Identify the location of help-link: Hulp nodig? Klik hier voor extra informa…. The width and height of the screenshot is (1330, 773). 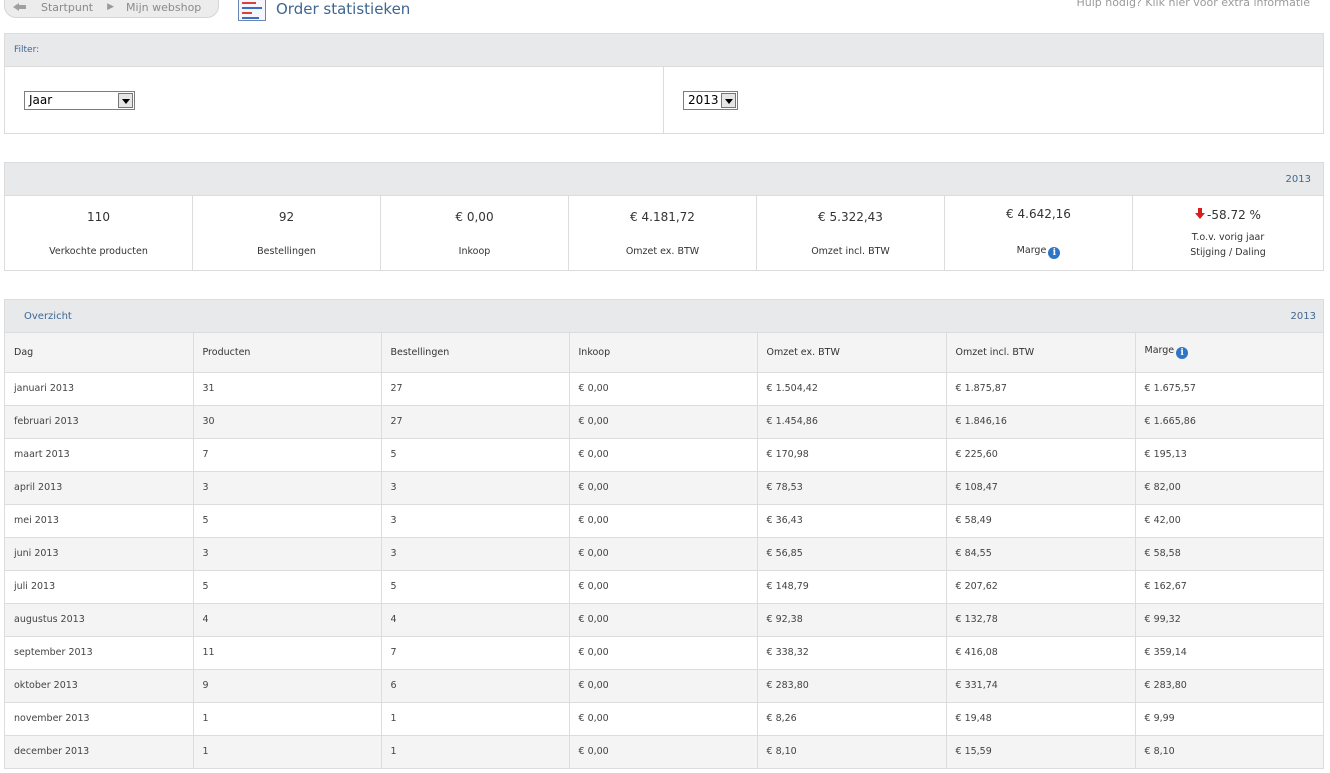
(1193, 4).